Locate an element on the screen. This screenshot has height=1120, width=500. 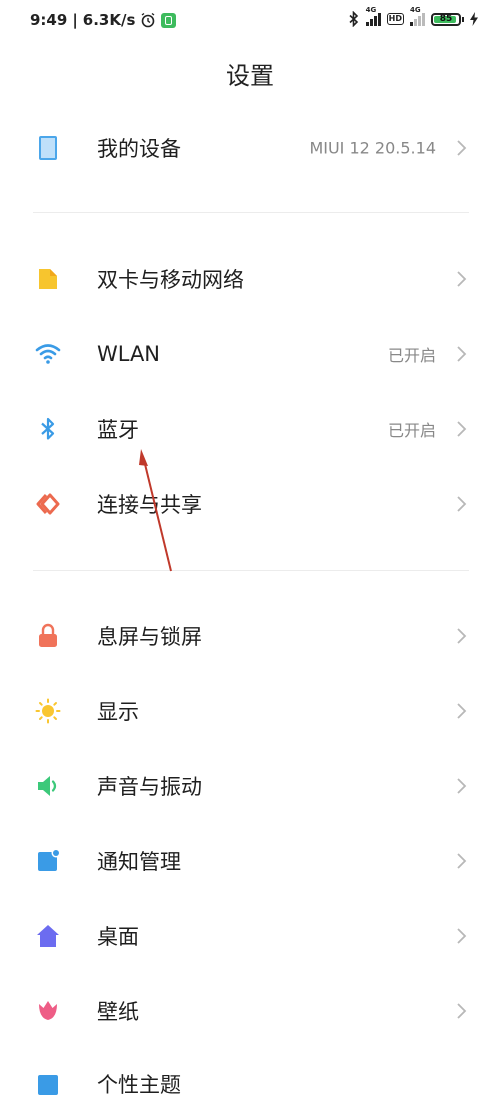
annotation-arrow is located at coordinates (155, 510).